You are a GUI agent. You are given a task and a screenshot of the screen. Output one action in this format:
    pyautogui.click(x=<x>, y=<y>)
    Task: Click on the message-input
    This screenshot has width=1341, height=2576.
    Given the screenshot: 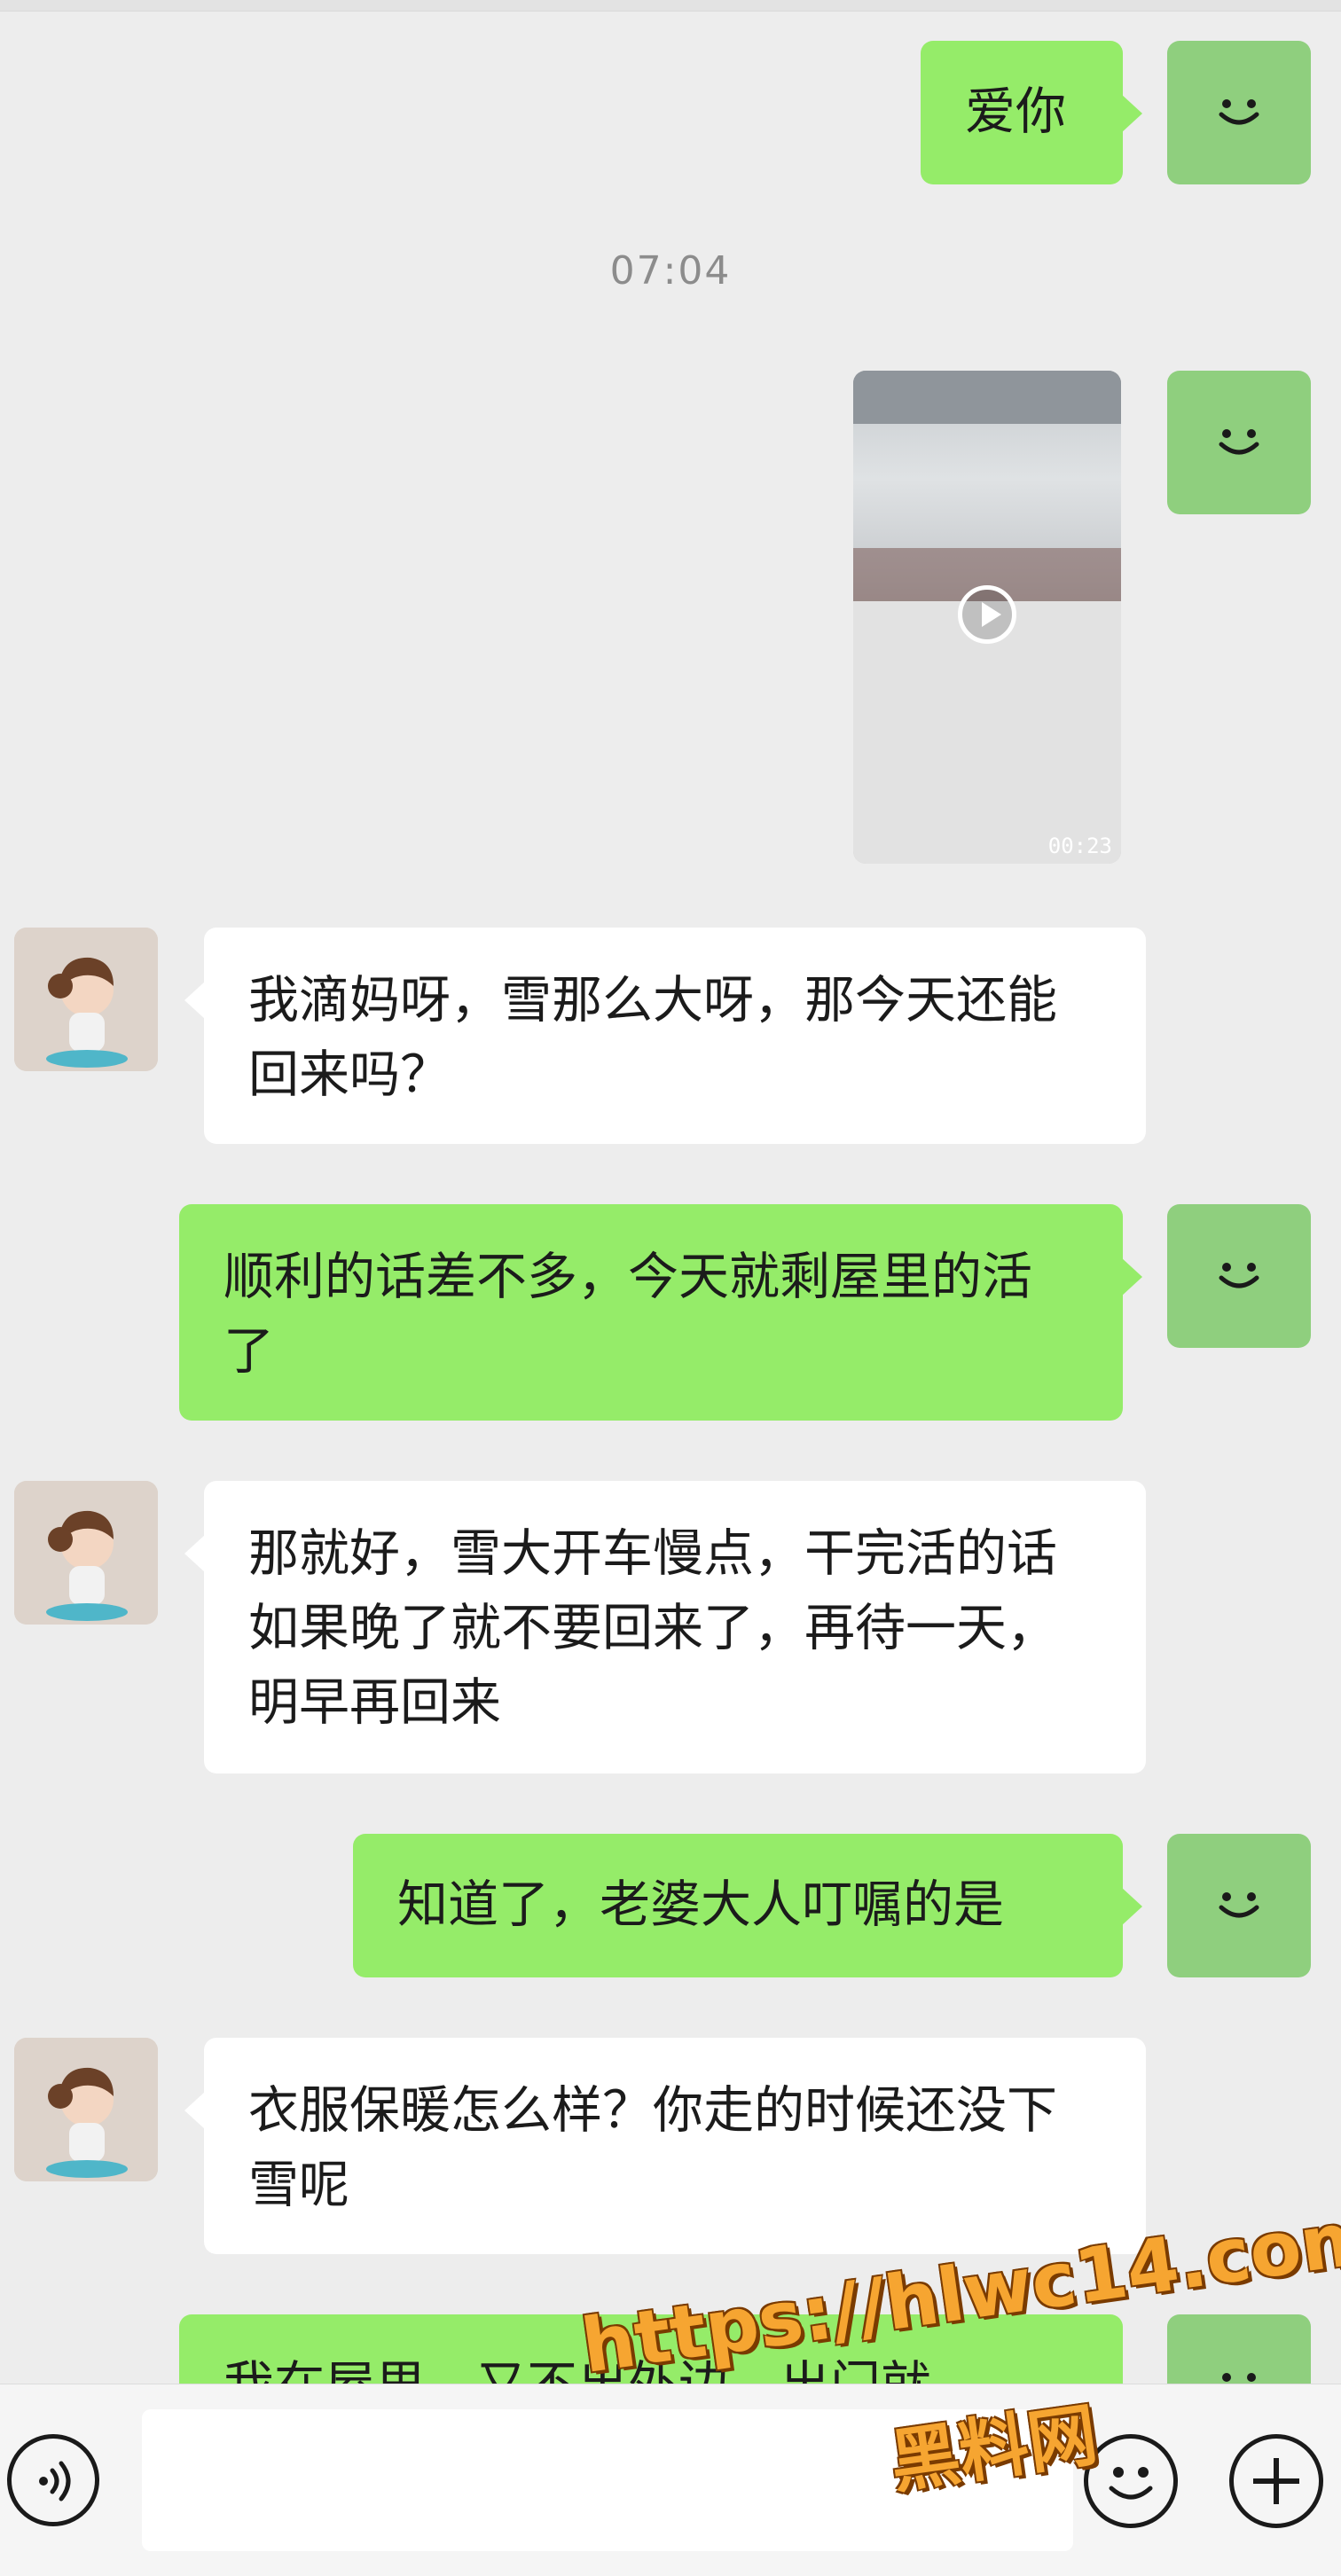 What is the action you would take?
    pyautogui.click(x=607, y=2480)
    